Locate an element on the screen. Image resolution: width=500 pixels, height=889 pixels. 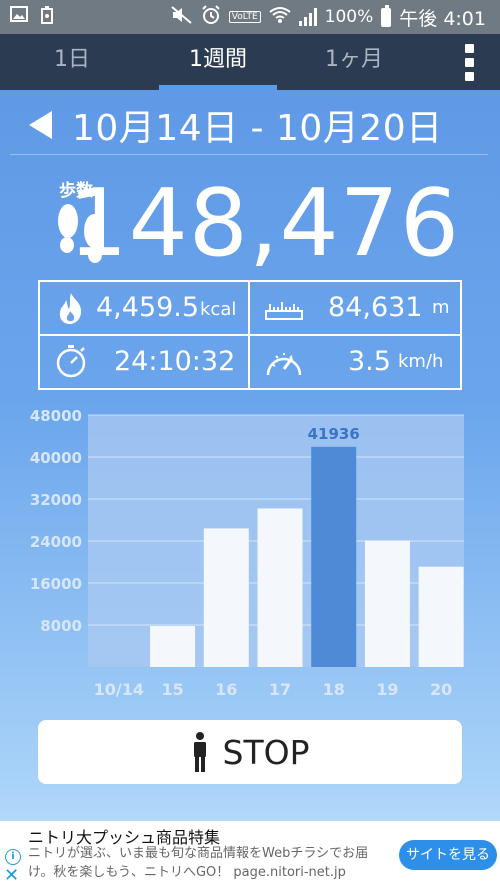
stopwatch-icon is located at coordinates (71, 361).